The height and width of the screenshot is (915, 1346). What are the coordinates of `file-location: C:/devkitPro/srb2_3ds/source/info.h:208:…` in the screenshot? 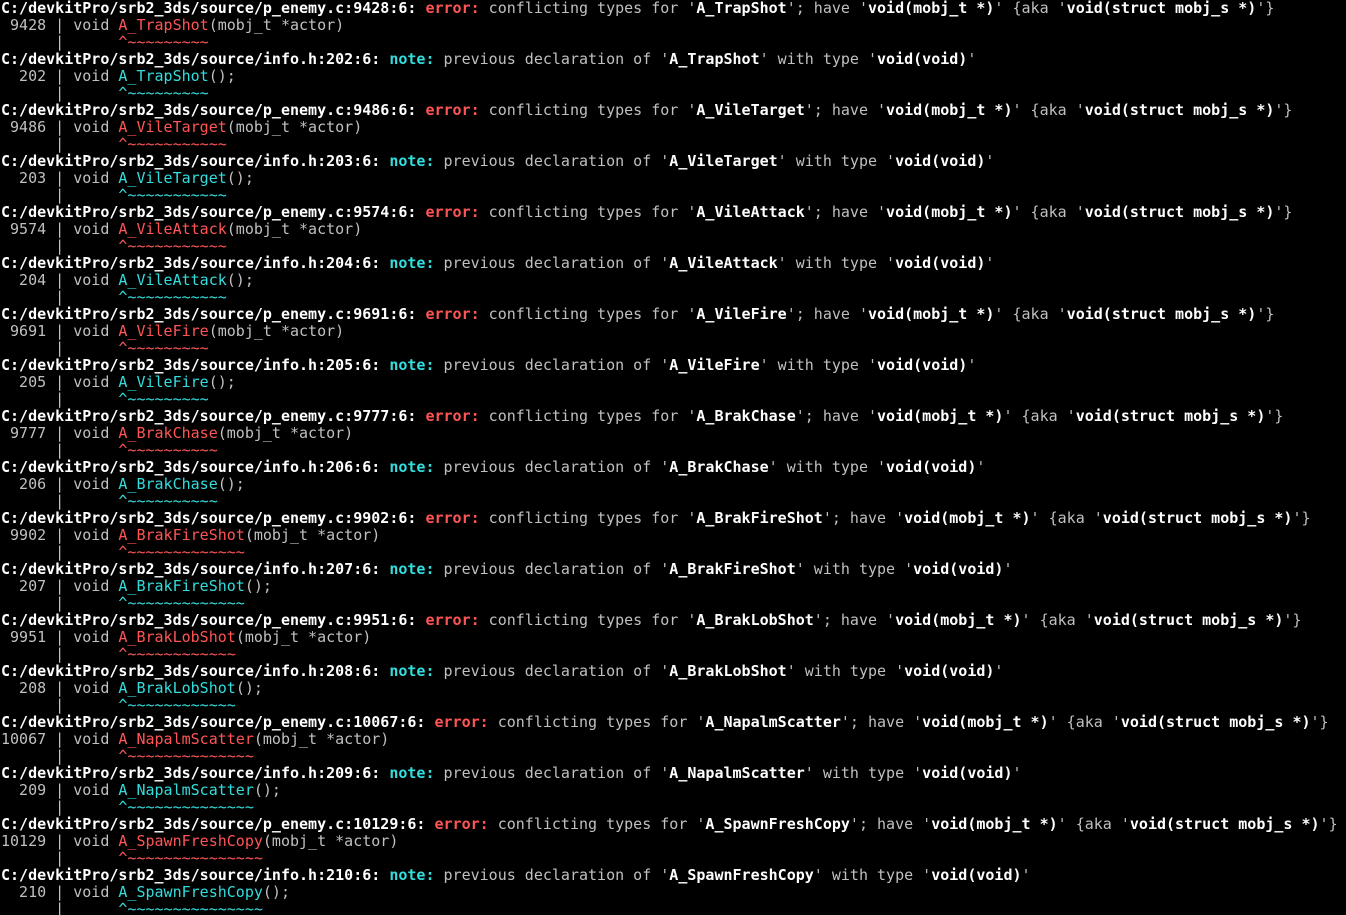 It's located at (195, 671).